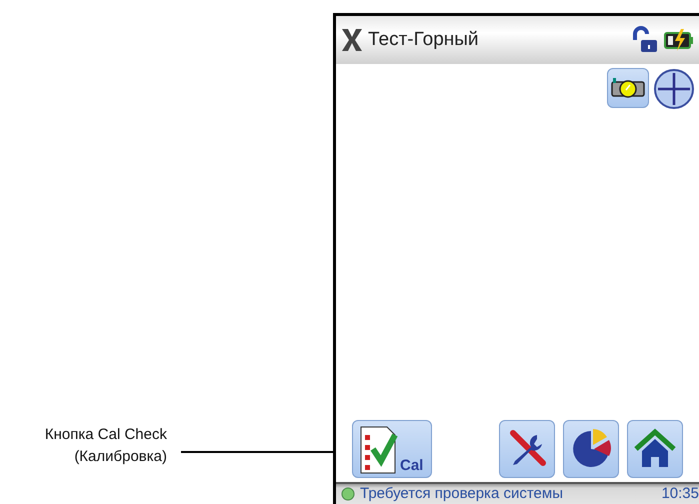 The height and width of the screenshot is (504, 699). What do you see at coordinates (645, 40) in the screenshot?
I see `unlocked-padlock-icon` at bounding box center [645, 40].